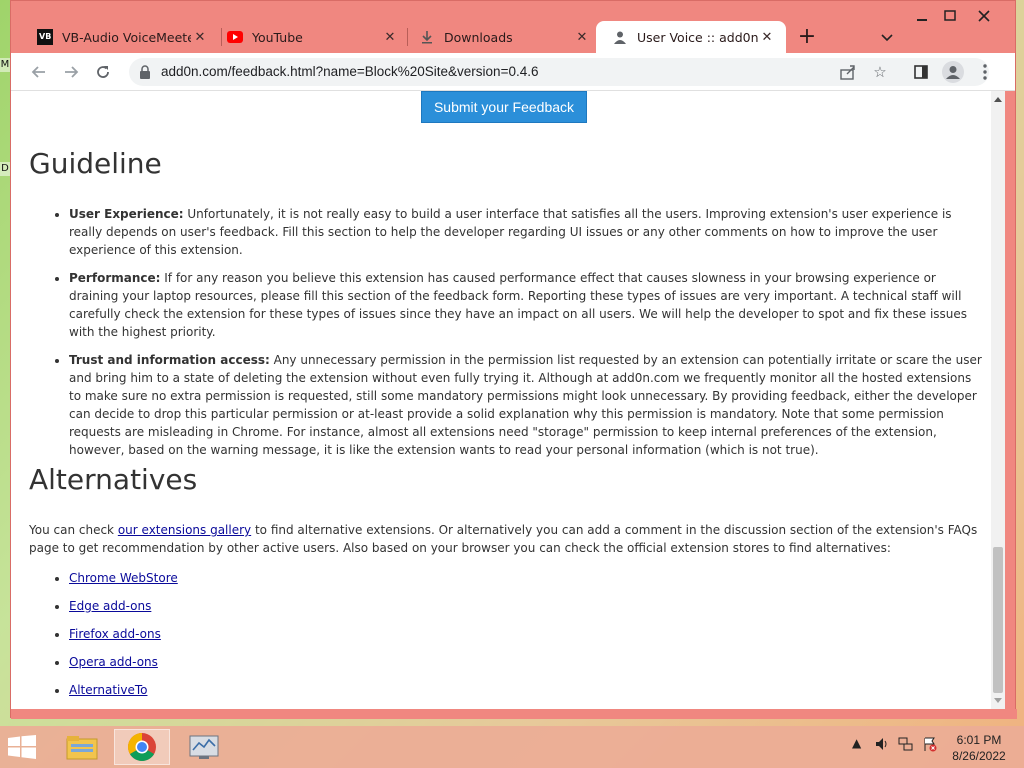 Image resolution: width=1024 pixels, height=768 pixels. What do you see at coordinates (848, 72) in the screenshot?
I see `share-icon` at bounding box center [848, 72].